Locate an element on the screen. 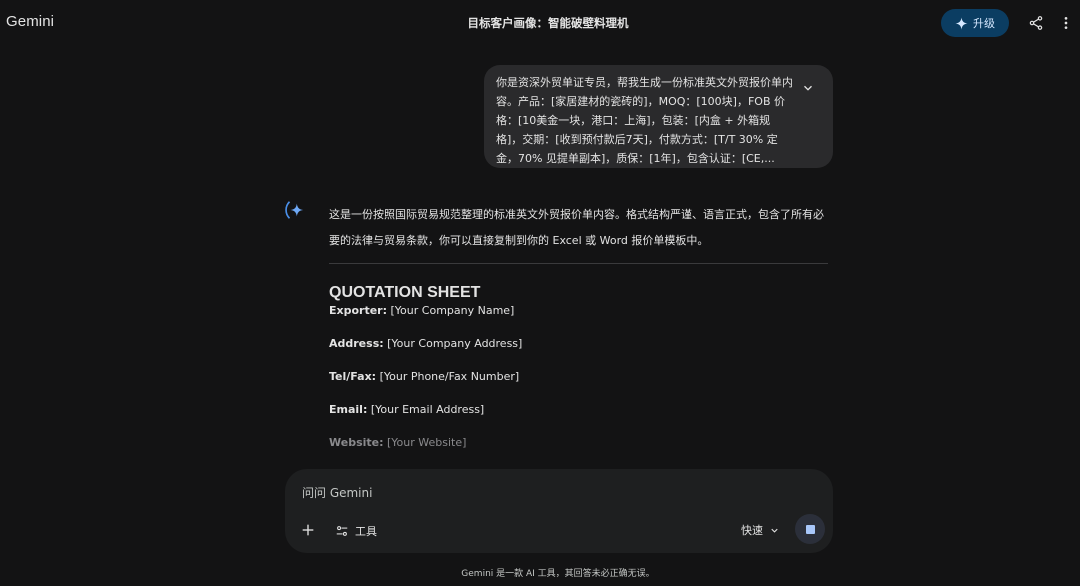  field-value: [Your Phone/Fax Number] is located at coordinates (448, 376).